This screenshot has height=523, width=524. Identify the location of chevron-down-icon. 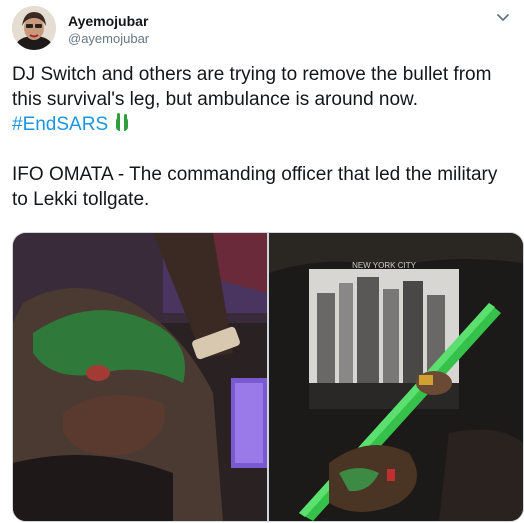
(503, 17).